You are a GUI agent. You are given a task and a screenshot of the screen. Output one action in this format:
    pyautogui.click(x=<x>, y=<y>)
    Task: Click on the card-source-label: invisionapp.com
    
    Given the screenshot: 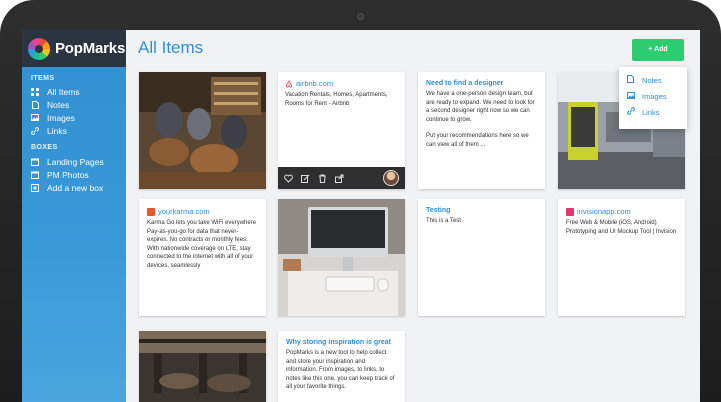 What is the action you would take?
    pyautogui.click(x=604, y=211)
    